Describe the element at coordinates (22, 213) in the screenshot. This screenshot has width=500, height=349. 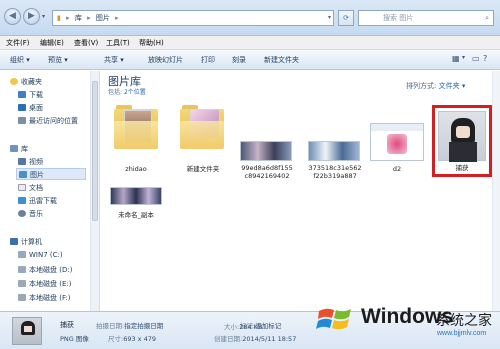
I see `music-icon` at that location.